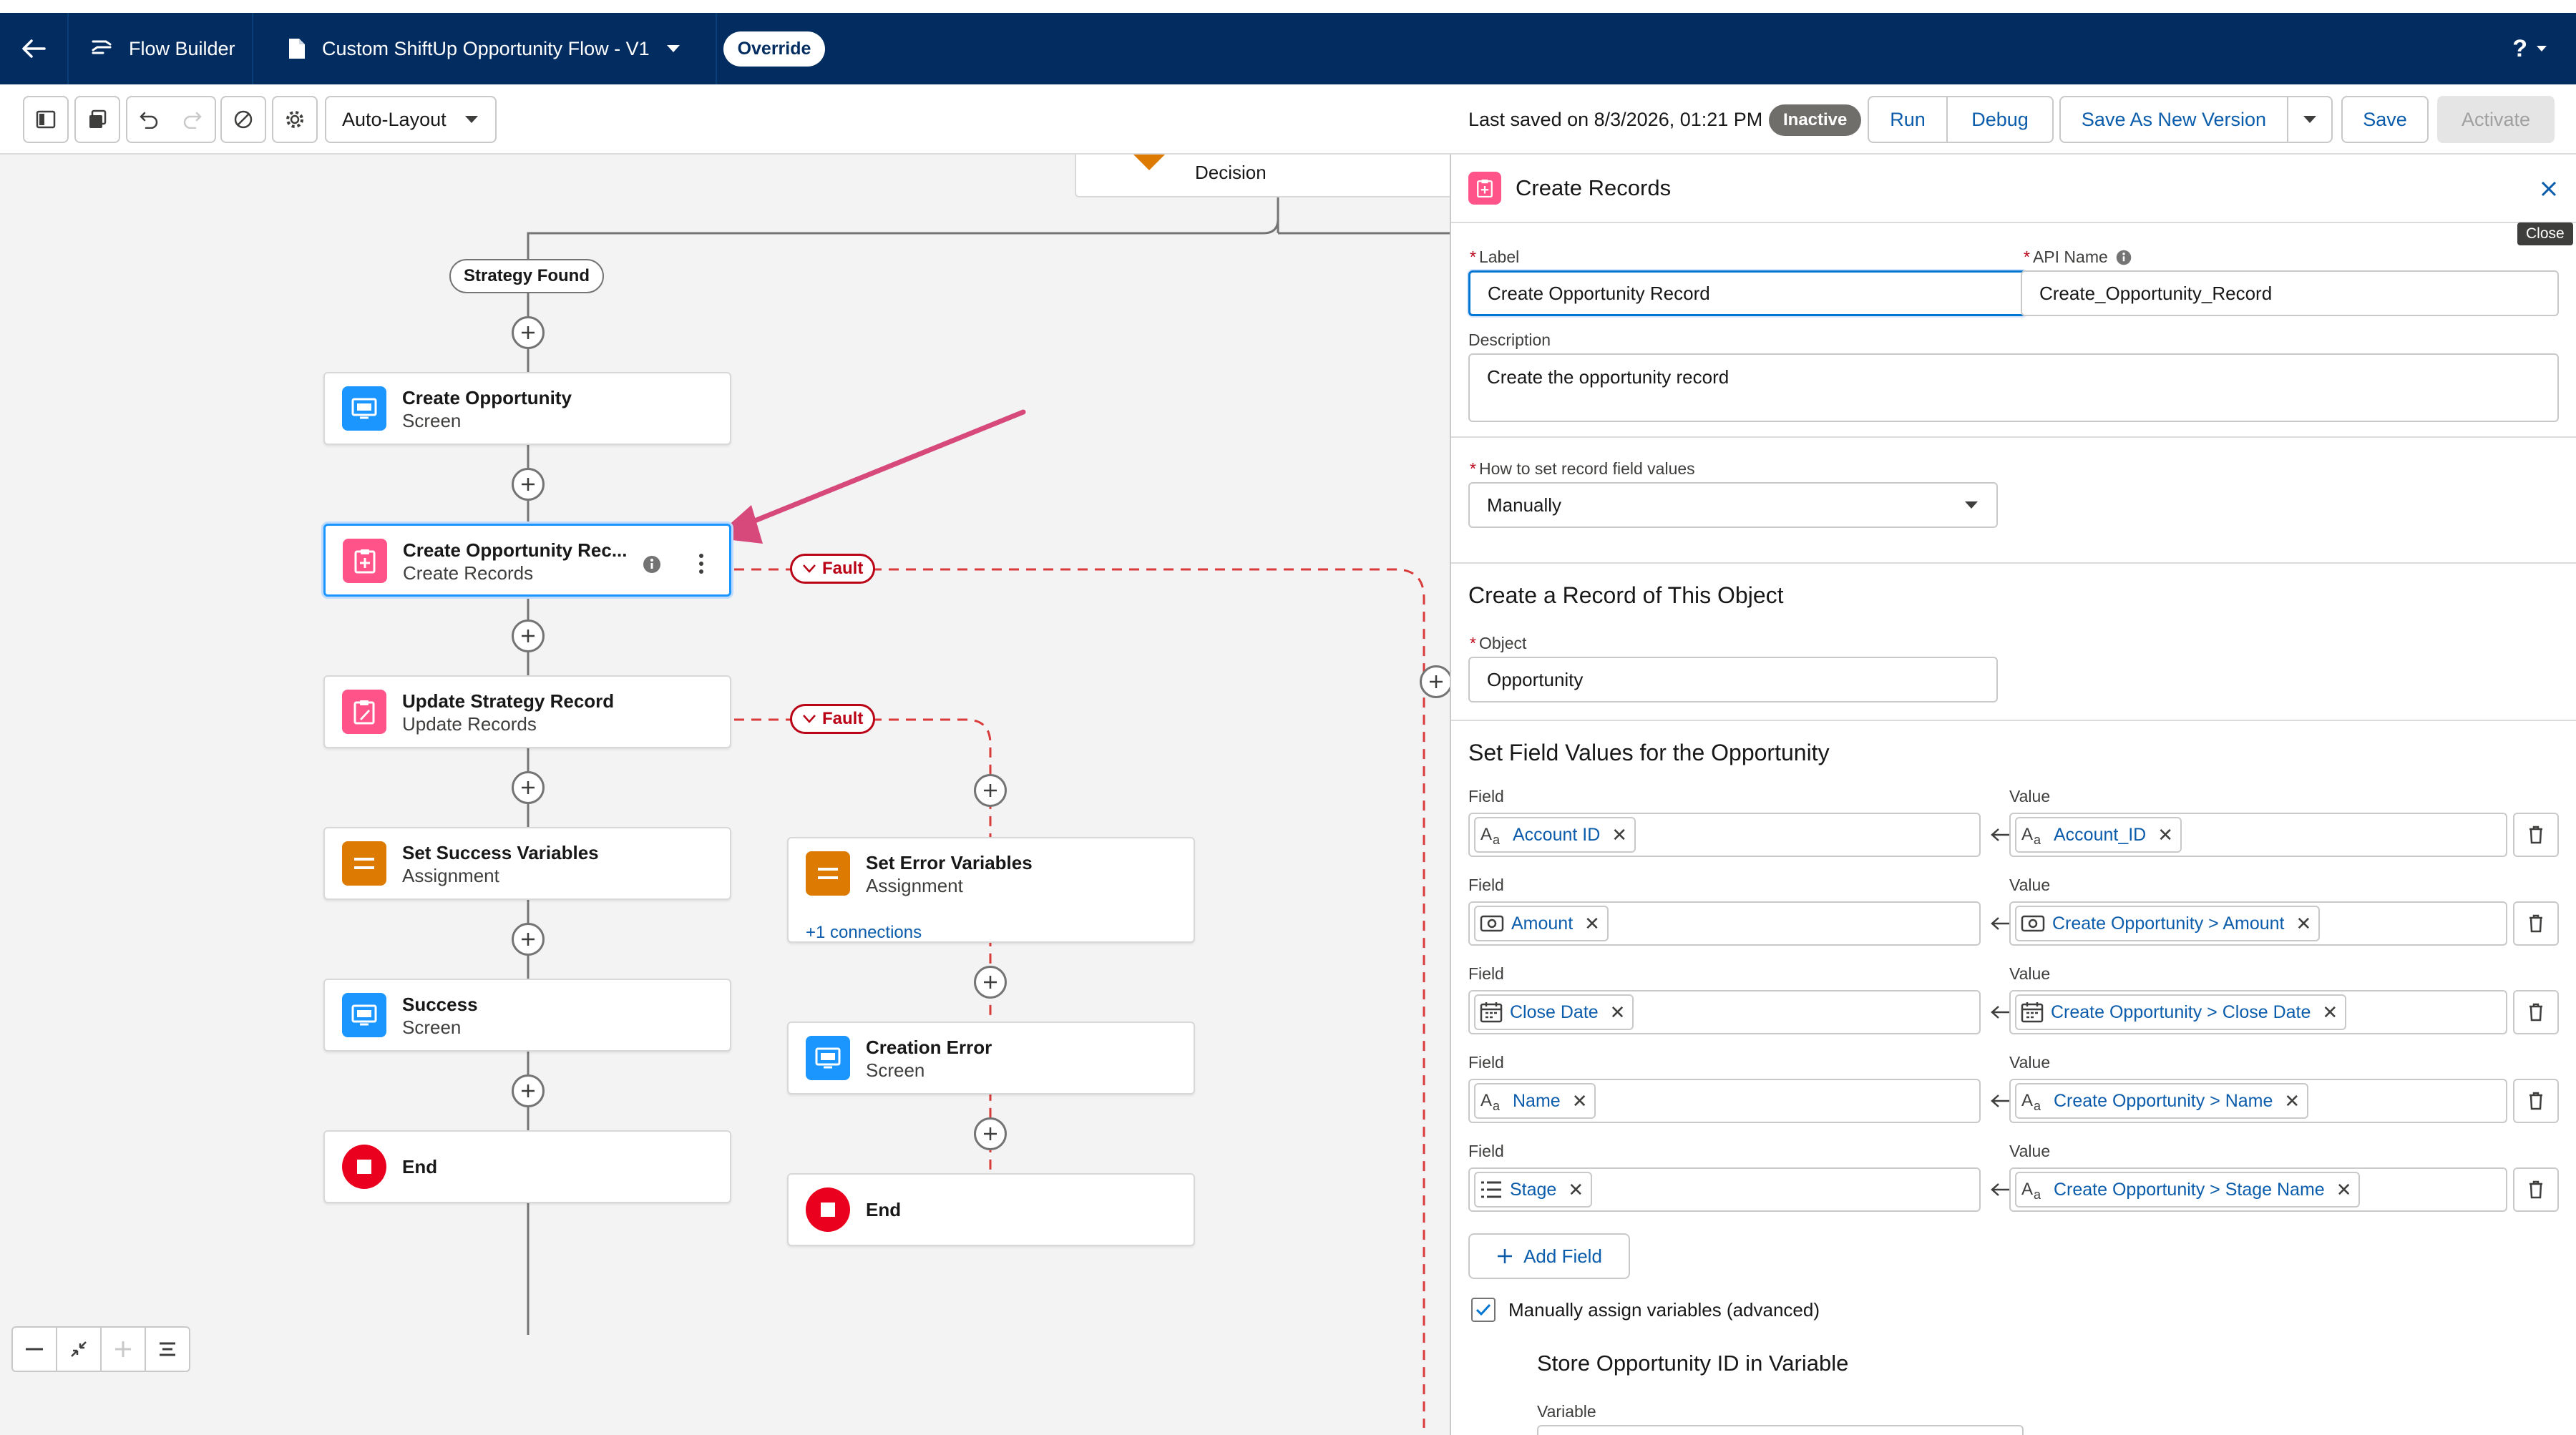  What do you see at coordinates (123, 1349) in the screenshot?
I see `zoom-in-button` at bounding box center [123, 1349].